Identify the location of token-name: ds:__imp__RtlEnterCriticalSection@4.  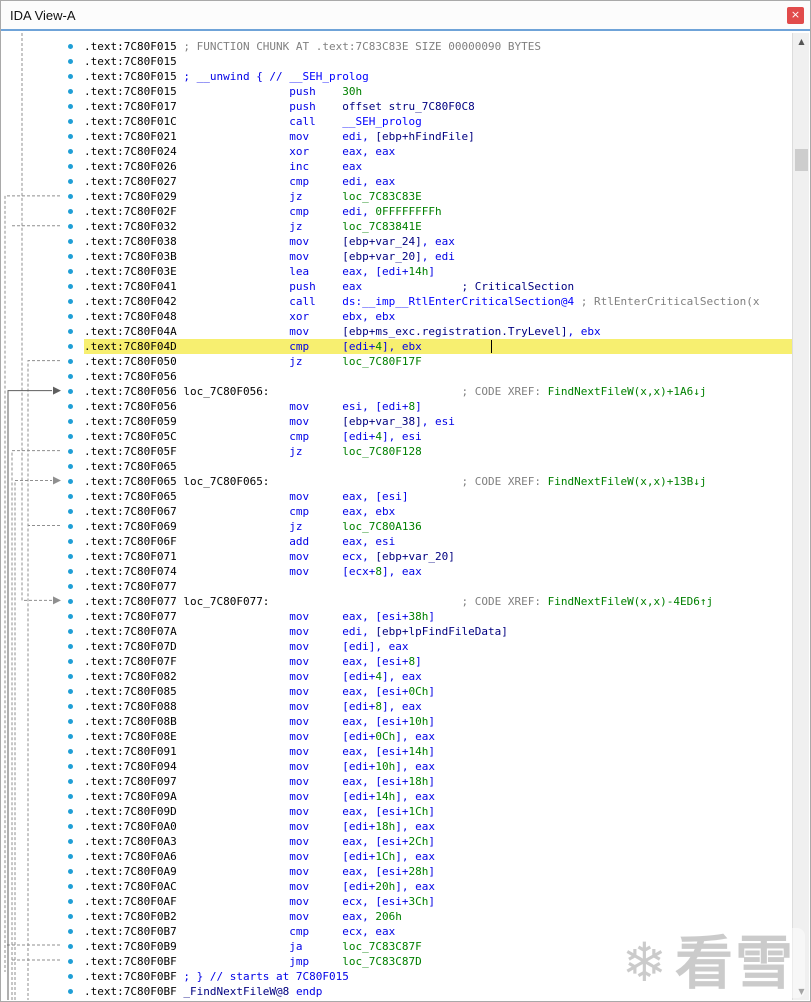
(458, 301).